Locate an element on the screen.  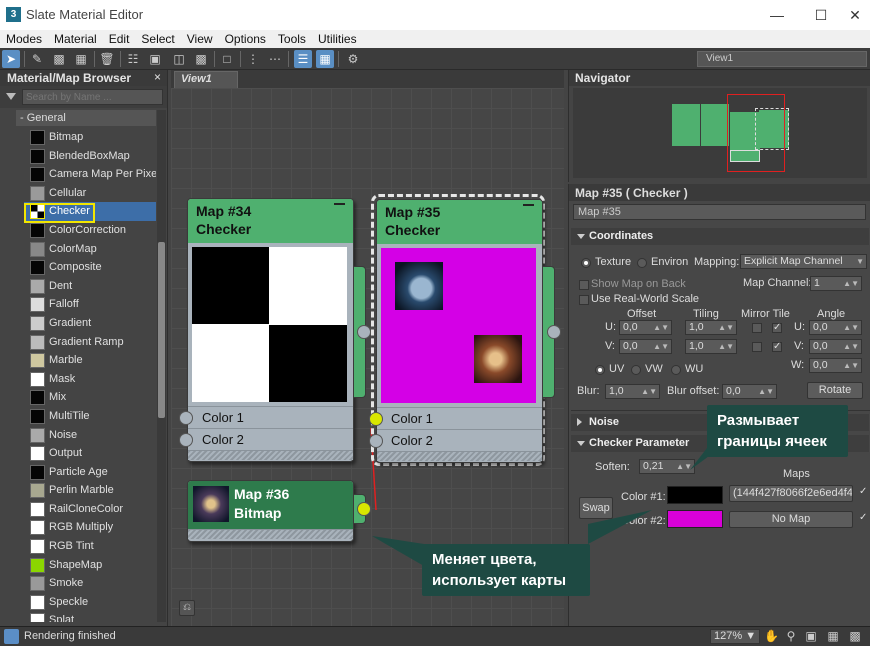
w-angle-spinner: 0,0 ▲▼ is located at coordinates (835, 365).